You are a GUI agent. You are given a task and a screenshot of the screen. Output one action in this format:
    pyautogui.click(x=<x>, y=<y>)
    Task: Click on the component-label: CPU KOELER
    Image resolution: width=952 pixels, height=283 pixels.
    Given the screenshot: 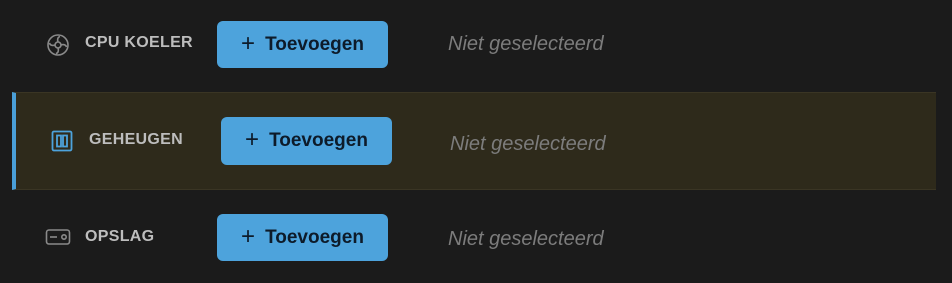 What is the action you would take?
    pyautogui.click(x=139, y=42)
    